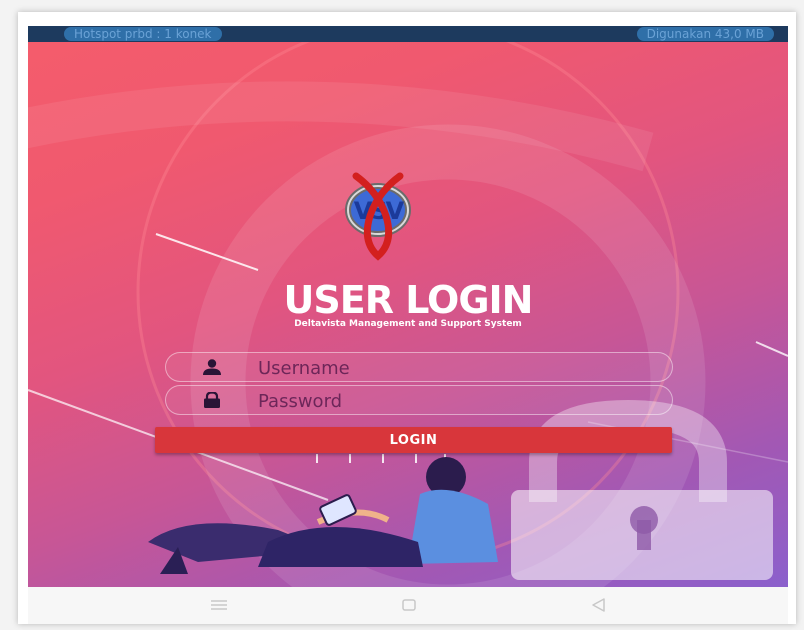  I want to click on status-bar: Hotspot prbd : 1 konek Digunakan 43,0 MB, so click(408, 34).